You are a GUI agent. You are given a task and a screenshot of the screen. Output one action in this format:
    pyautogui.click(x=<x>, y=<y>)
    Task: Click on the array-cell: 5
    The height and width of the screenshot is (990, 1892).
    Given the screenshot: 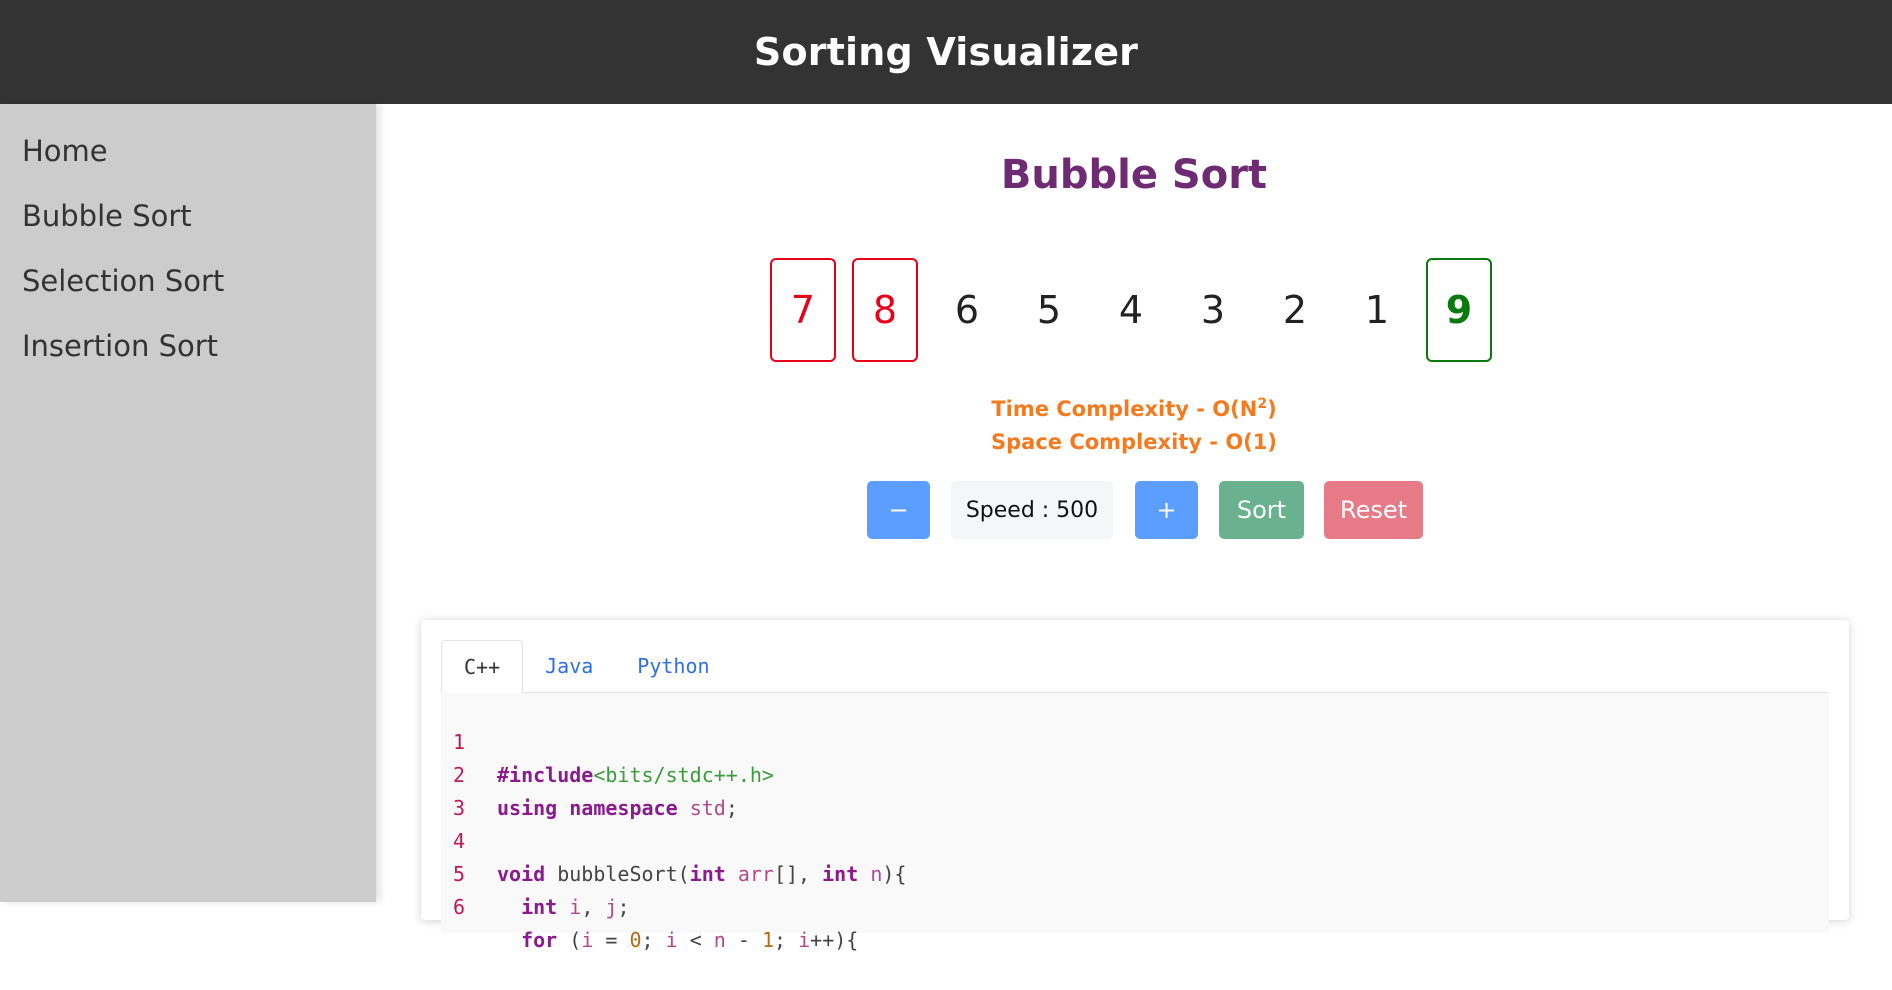 What is the action you would take?
    pyautogui.click(x=1049, y=310)
    